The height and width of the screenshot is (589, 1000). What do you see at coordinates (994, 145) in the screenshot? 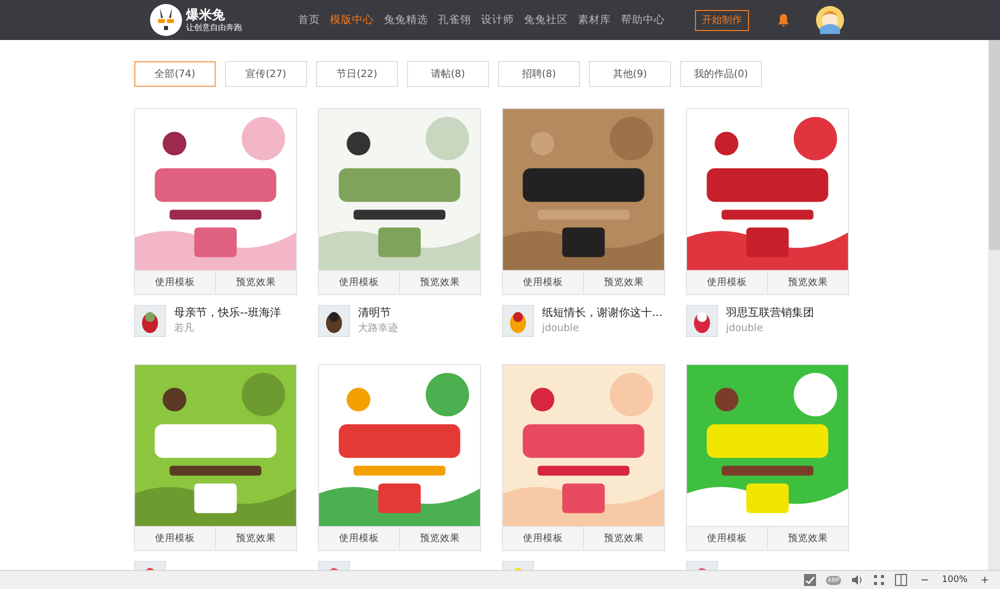
I see `scroll-thumb` at bounding box center [994, 145].